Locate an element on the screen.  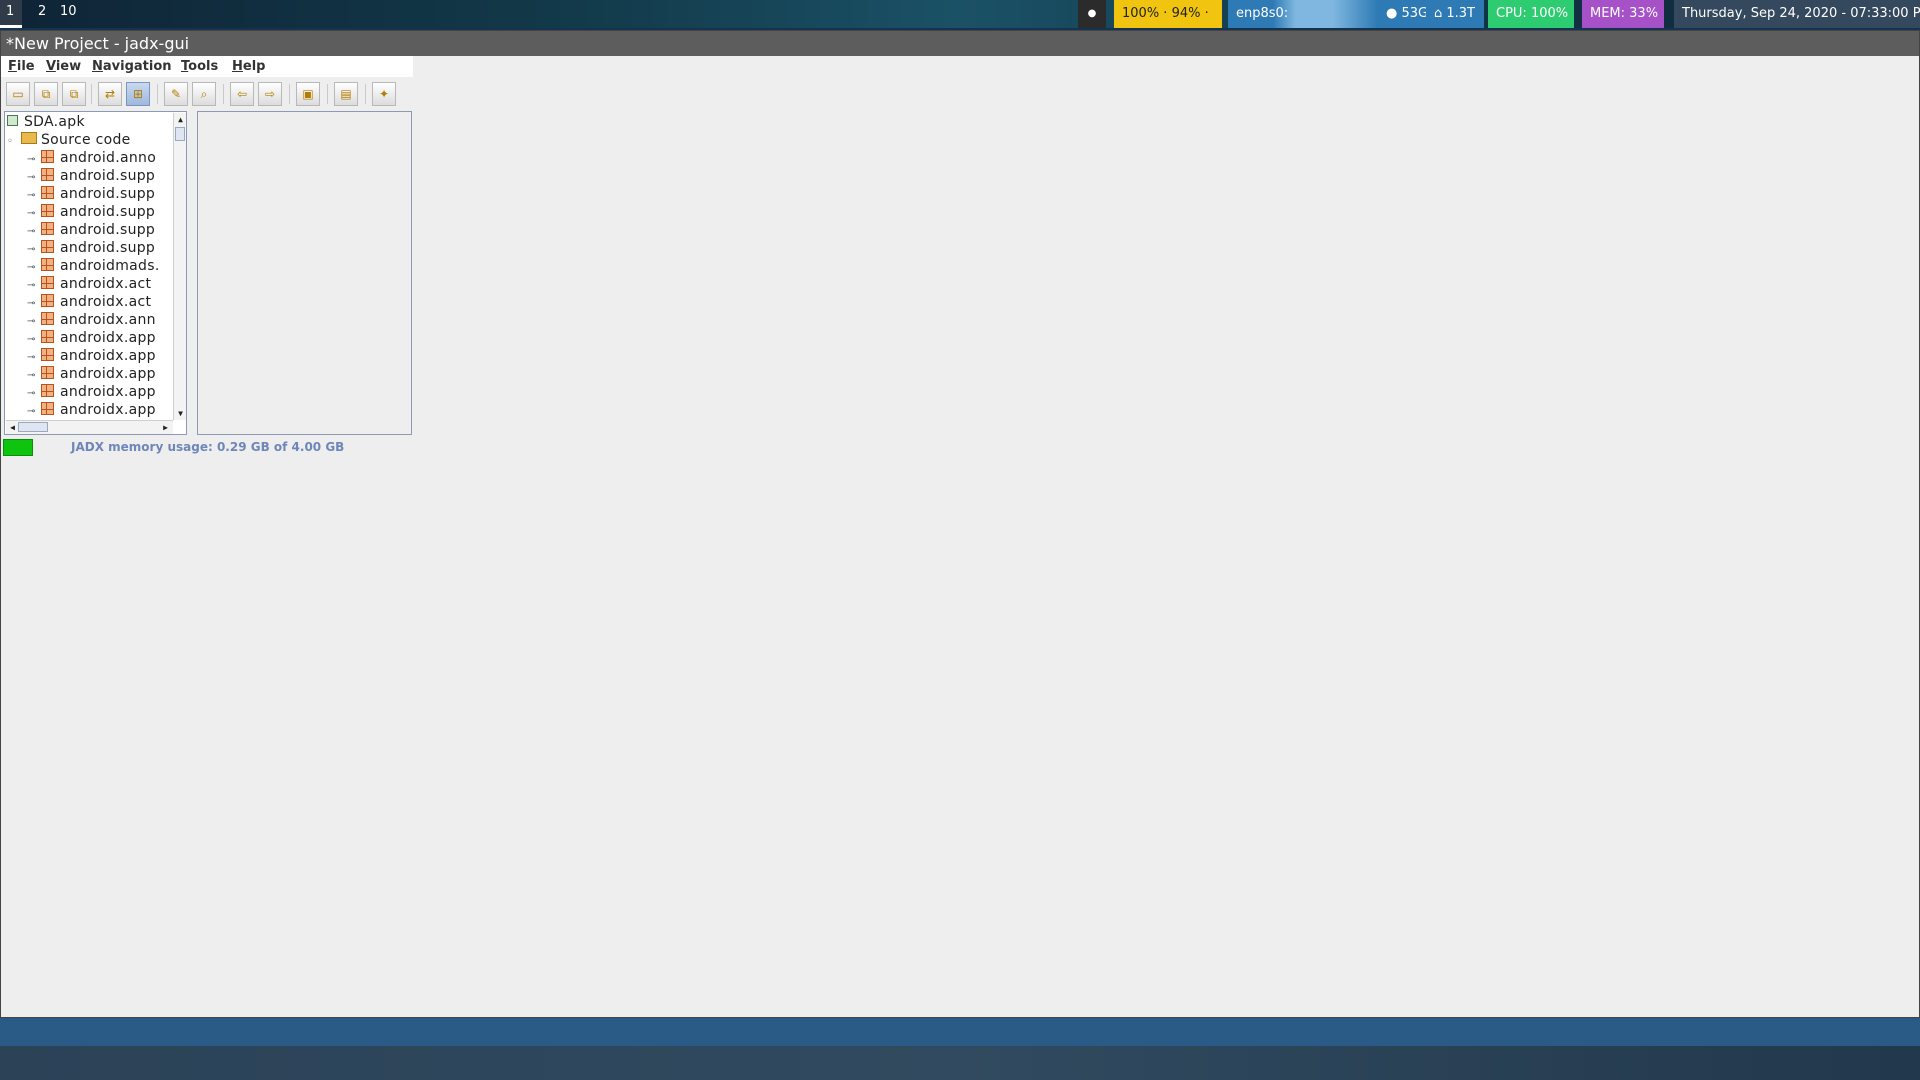
back-icon: ⇦ is located at coordinates (242, 94).